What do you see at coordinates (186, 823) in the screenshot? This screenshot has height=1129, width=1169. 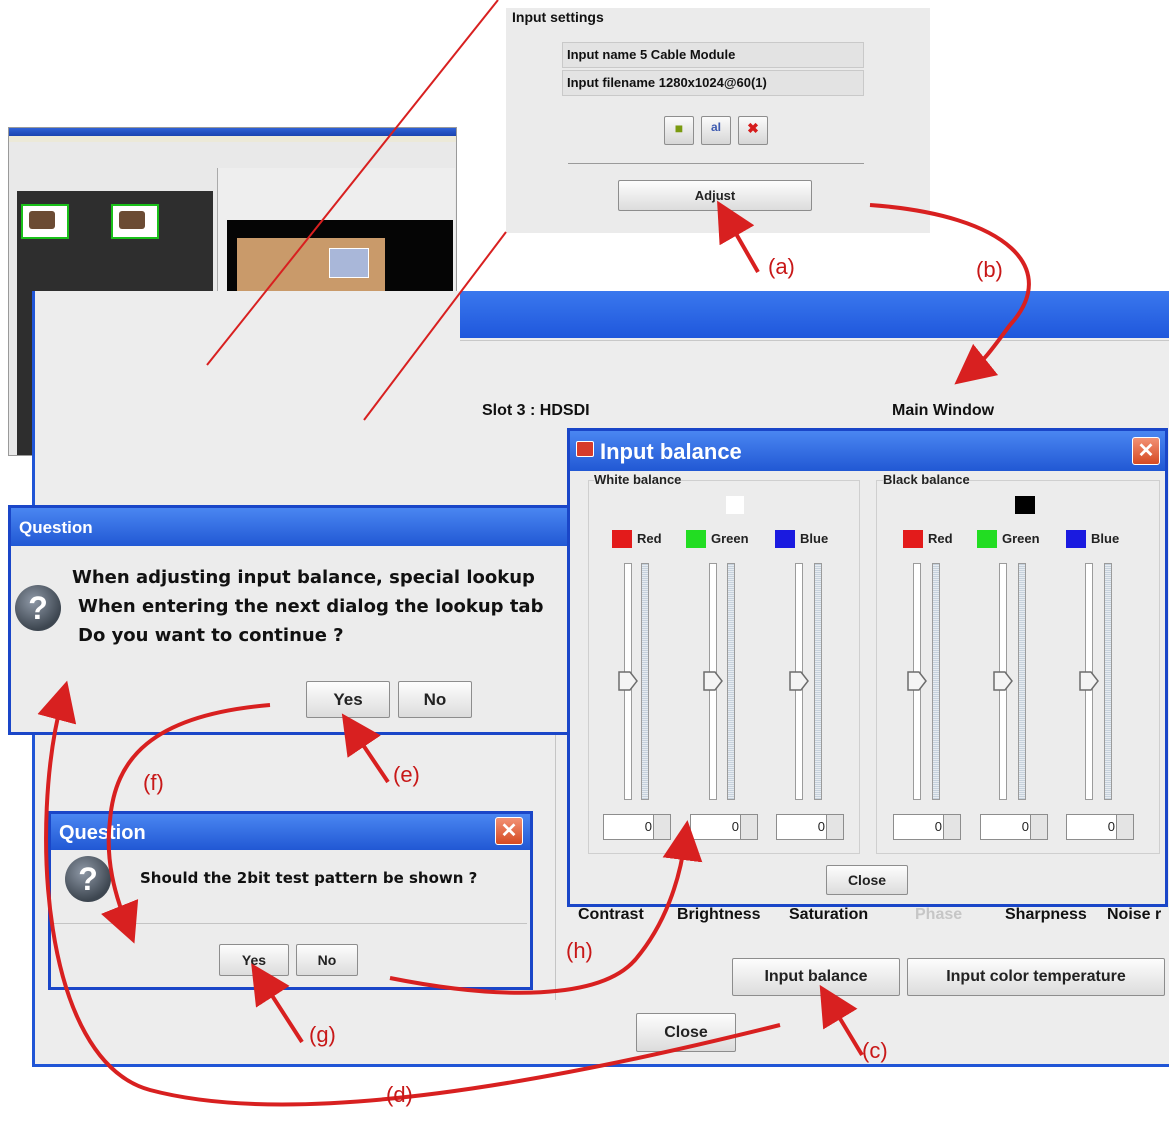 I see `arrow-f` at bounding box center [186, 823].